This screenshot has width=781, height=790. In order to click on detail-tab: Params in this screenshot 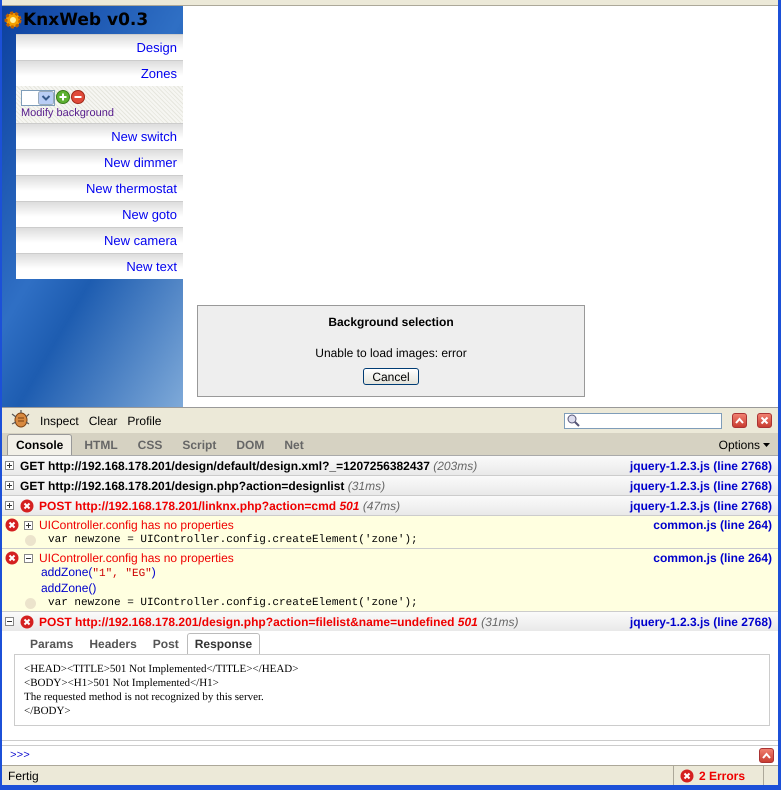, I will do `click(52, 643)`.